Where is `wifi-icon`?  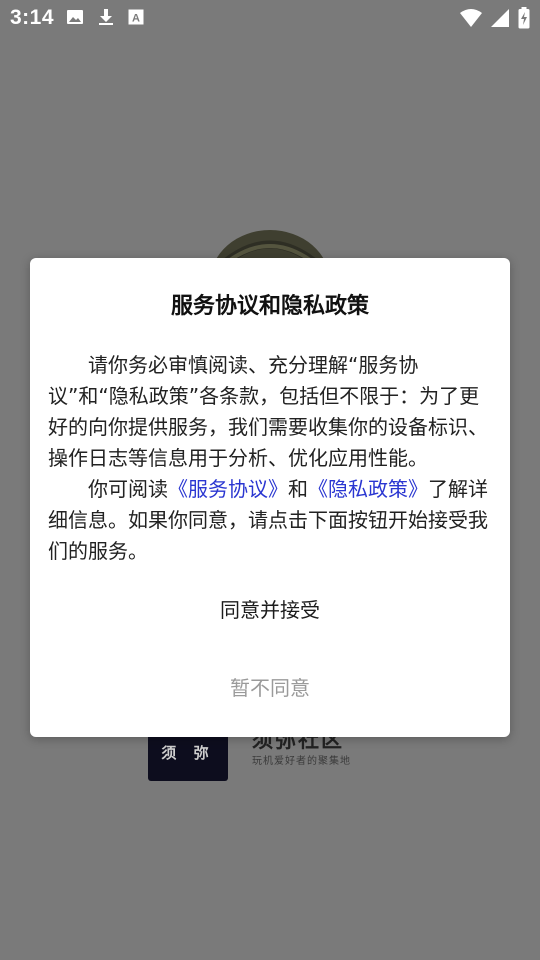 wifi-icon is located at coordinates (471, 18).